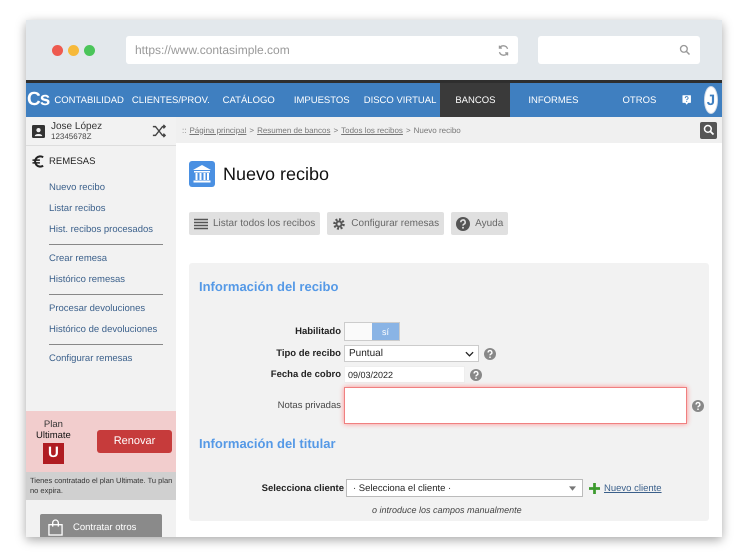 This screenshot has width=750, height=552. What do you see at coordinates (633, 488) in the screenshot?
I see `new-client-link: Nuevo cliente` at bounding box center [633, 488].